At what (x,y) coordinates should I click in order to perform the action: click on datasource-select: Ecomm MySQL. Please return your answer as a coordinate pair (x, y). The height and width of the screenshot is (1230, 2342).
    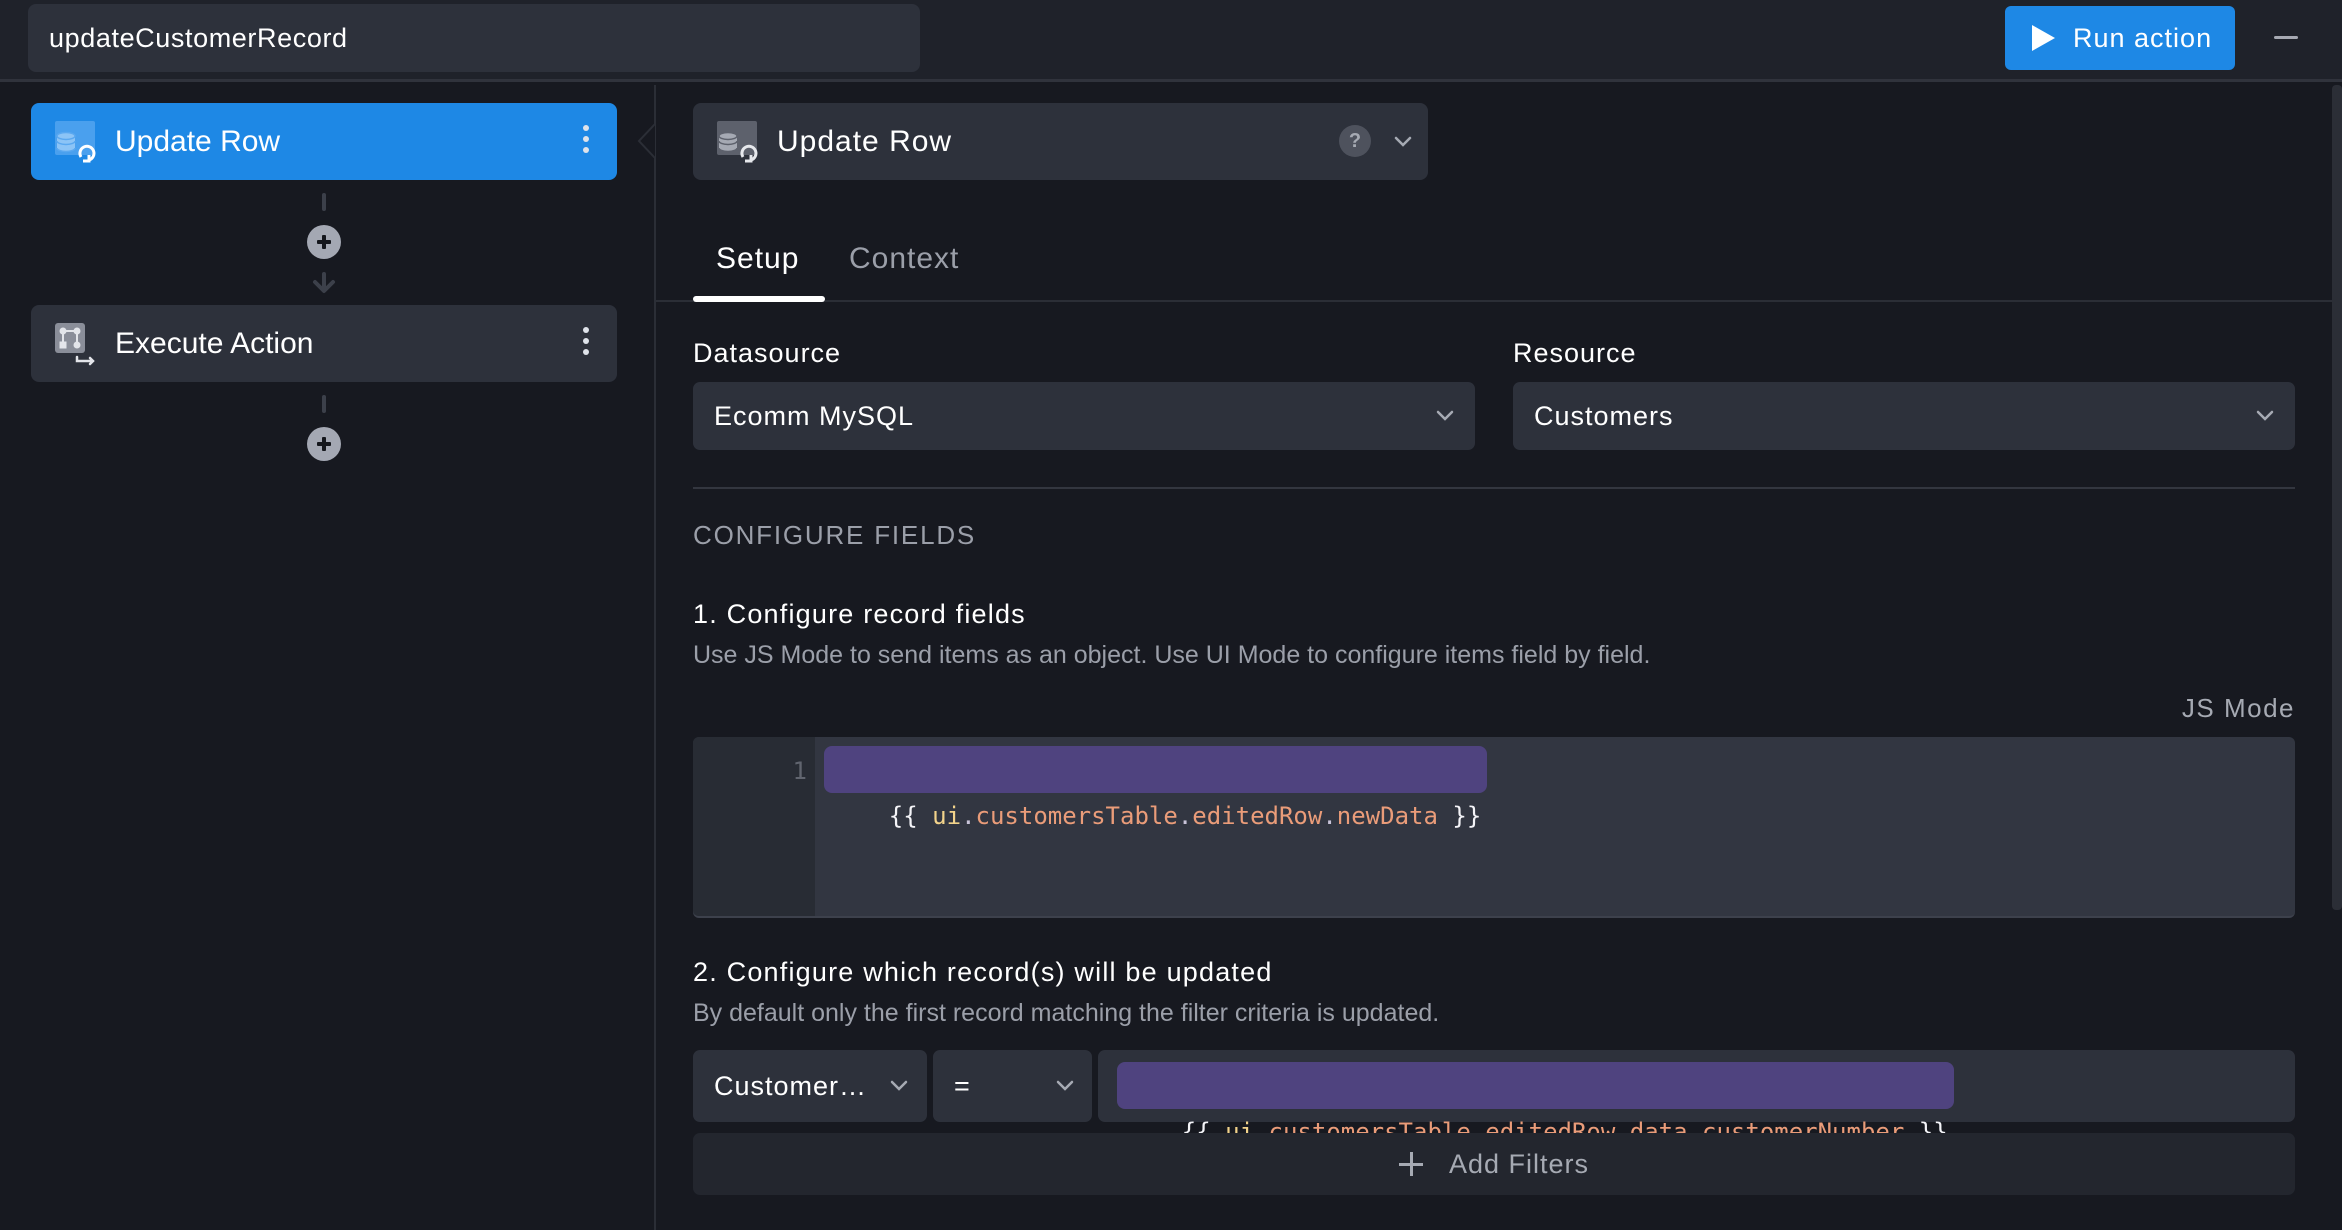
    Looking at the image, I should click on (1084, 416).